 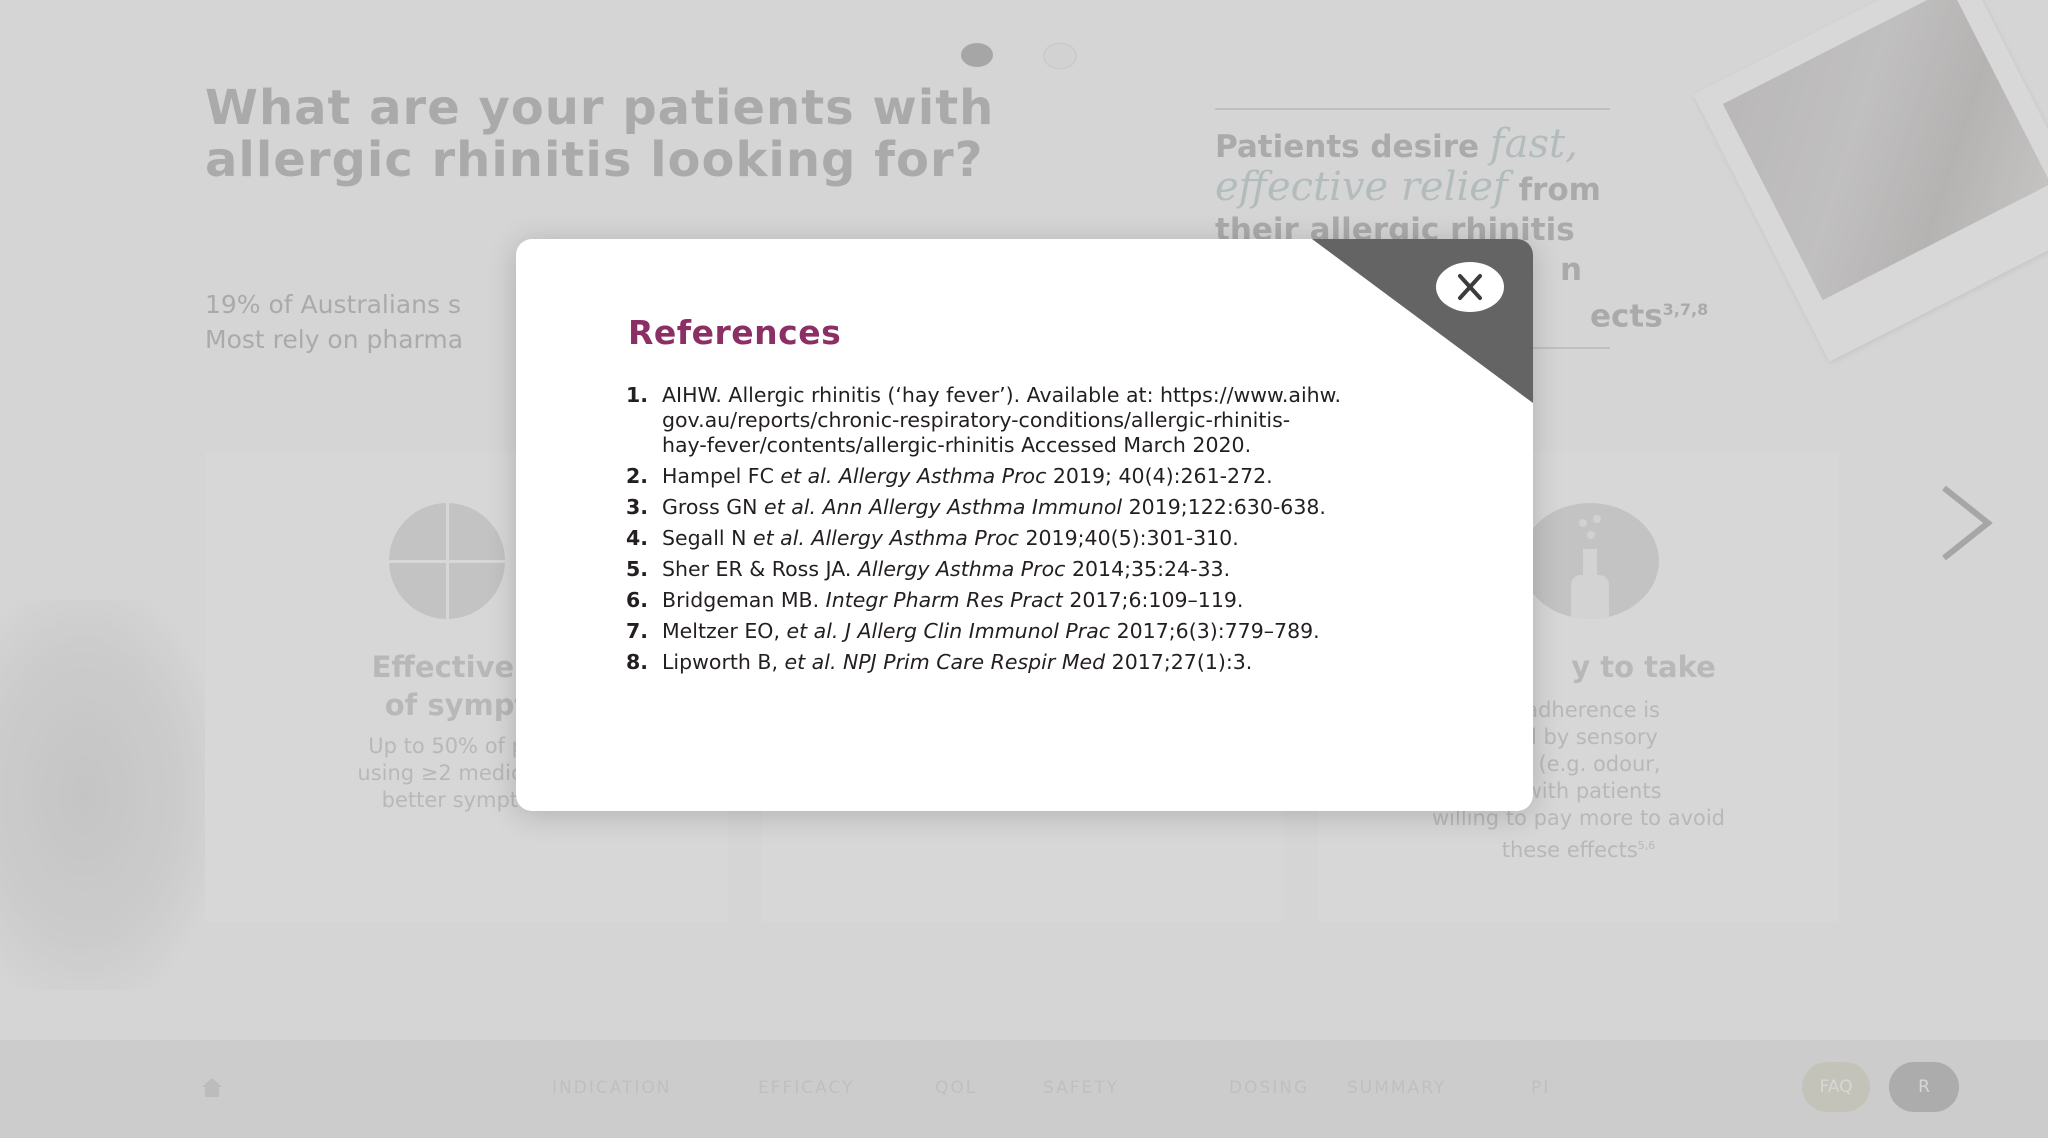 What do you see at coordinates (637, 476) in the screenshot?
I see `reference-number: 2.` at bounding box center [637, 476].